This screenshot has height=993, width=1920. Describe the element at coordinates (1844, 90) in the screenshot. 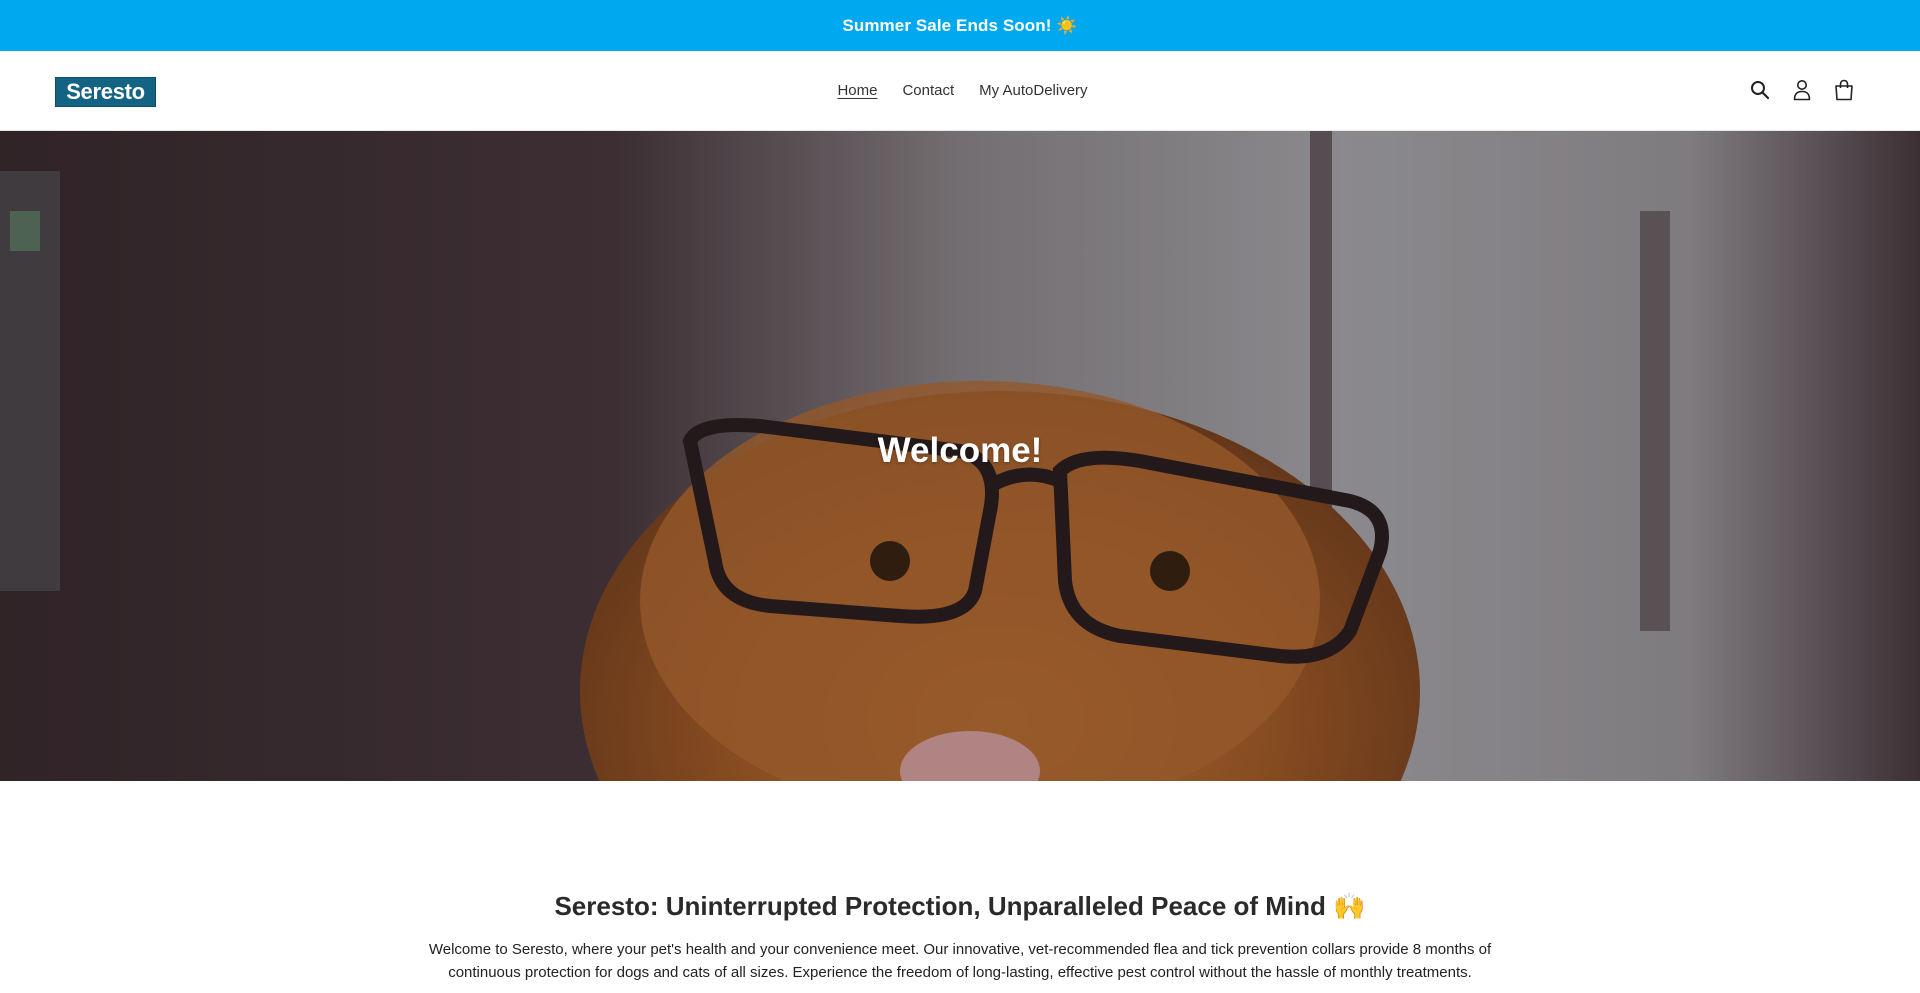

I see `cart-icon` at that location.